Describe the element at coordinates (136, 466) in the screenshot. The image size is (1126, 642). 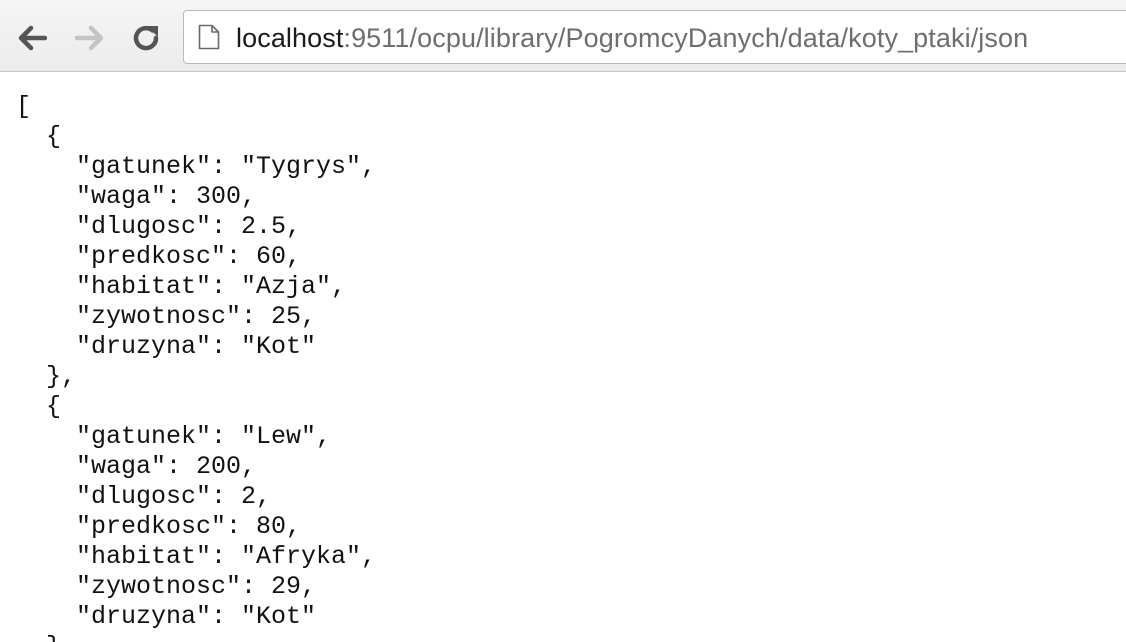
I see `json-line: "waga": 200,` at that location.